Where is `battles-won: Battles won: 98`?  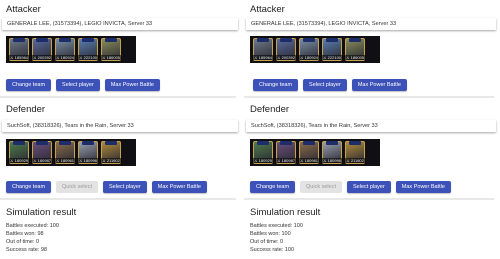 battles-won: Battles won: 98 is located at coordinates (25, 234).